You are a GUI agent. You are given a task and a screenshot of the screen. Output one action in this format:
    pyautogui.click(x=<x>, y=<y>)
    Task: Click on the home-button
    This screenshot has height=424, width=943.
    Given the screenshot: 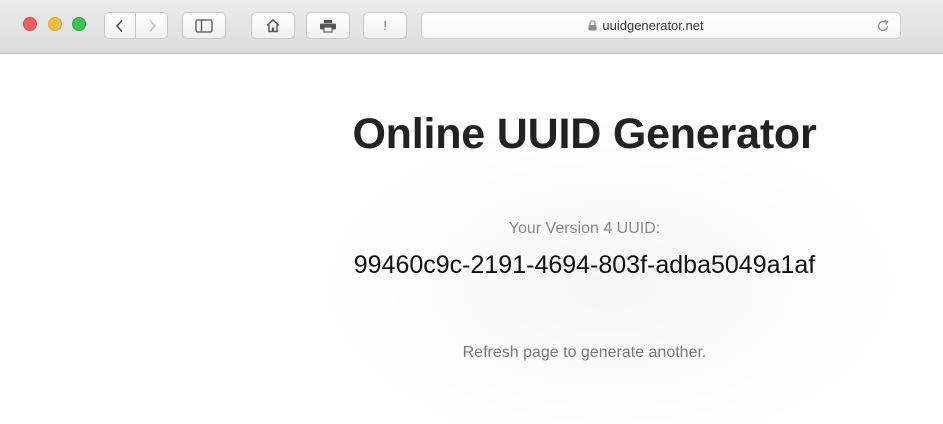 What is the action you would take?
    pyautogui.click(x=273, y=25)
    